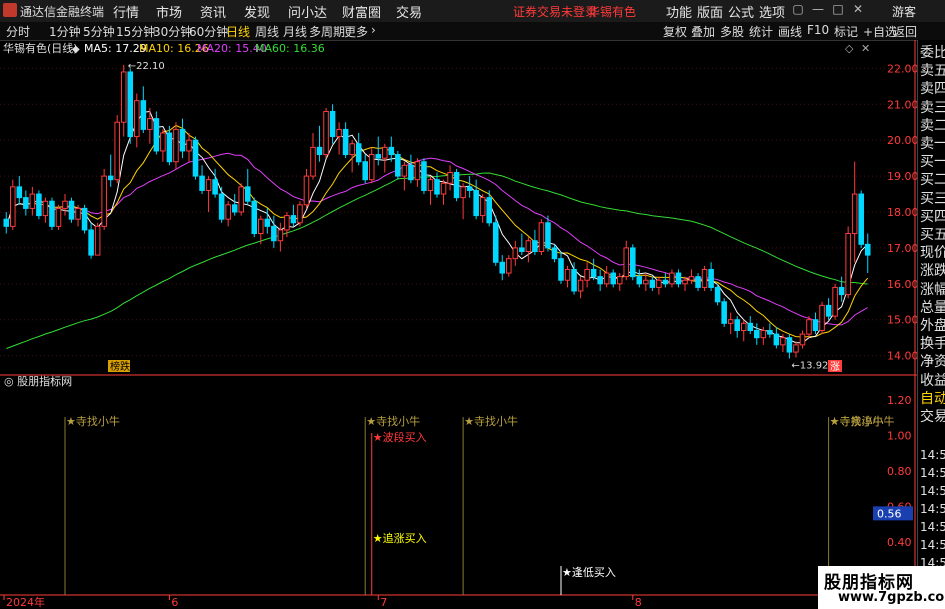 This screenshot has height=609, width=945. What do you see at coordinates (865, 48) in the screenshot?
I see `chart-close-icon: ✕` at bounding box center [865, 48].